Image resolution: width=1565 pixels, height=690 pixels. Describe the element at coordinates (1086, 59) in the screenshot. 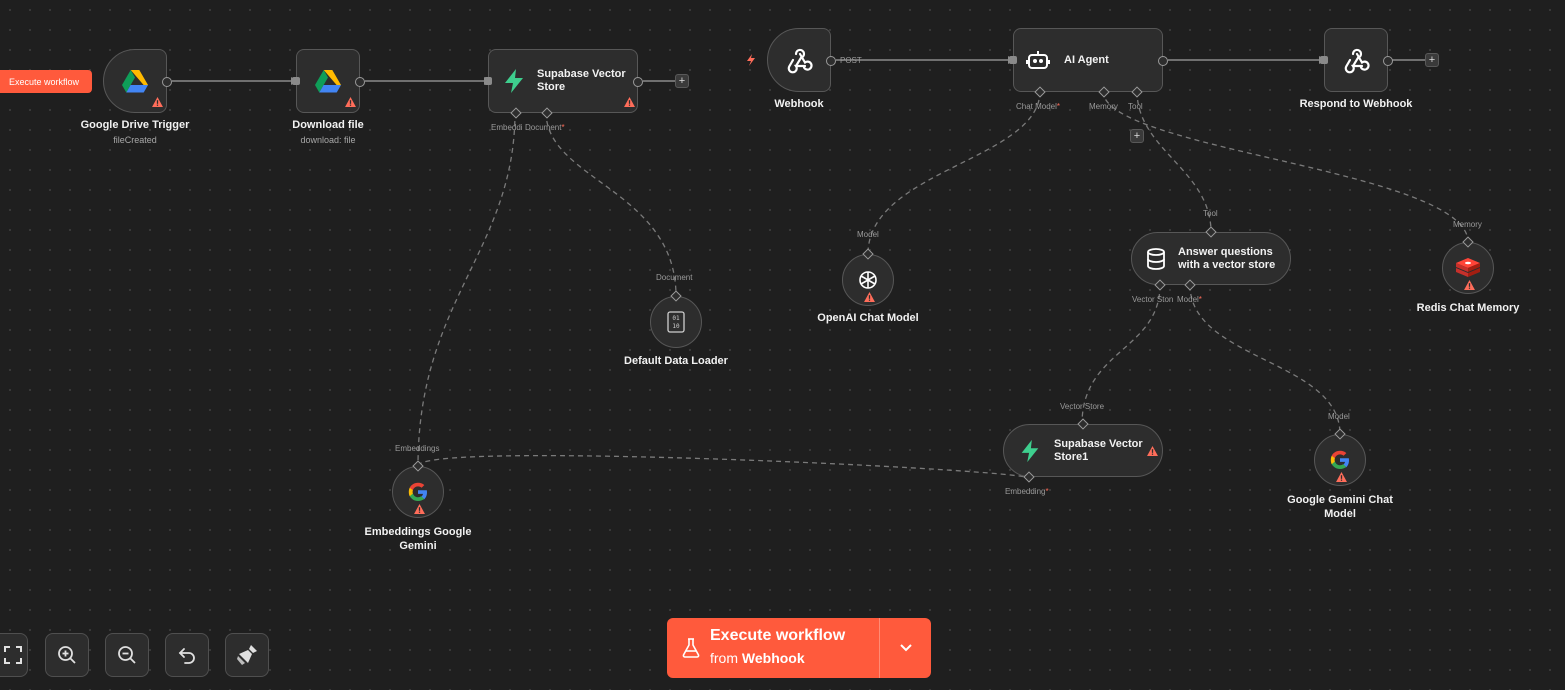

I see `node-title: AI Agent` at that location.